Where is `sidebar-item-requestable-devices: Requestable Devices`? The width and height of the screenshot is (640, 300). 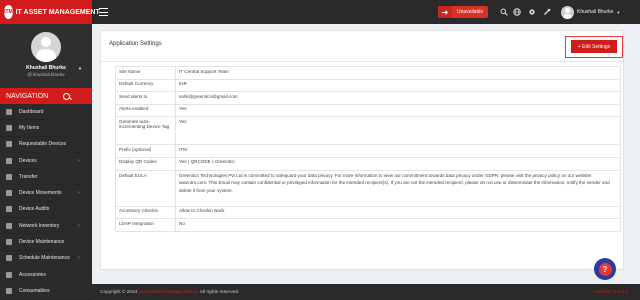
sidebar-item-requestable-devices: Requestable Devices is located at coordinates (46, 145).